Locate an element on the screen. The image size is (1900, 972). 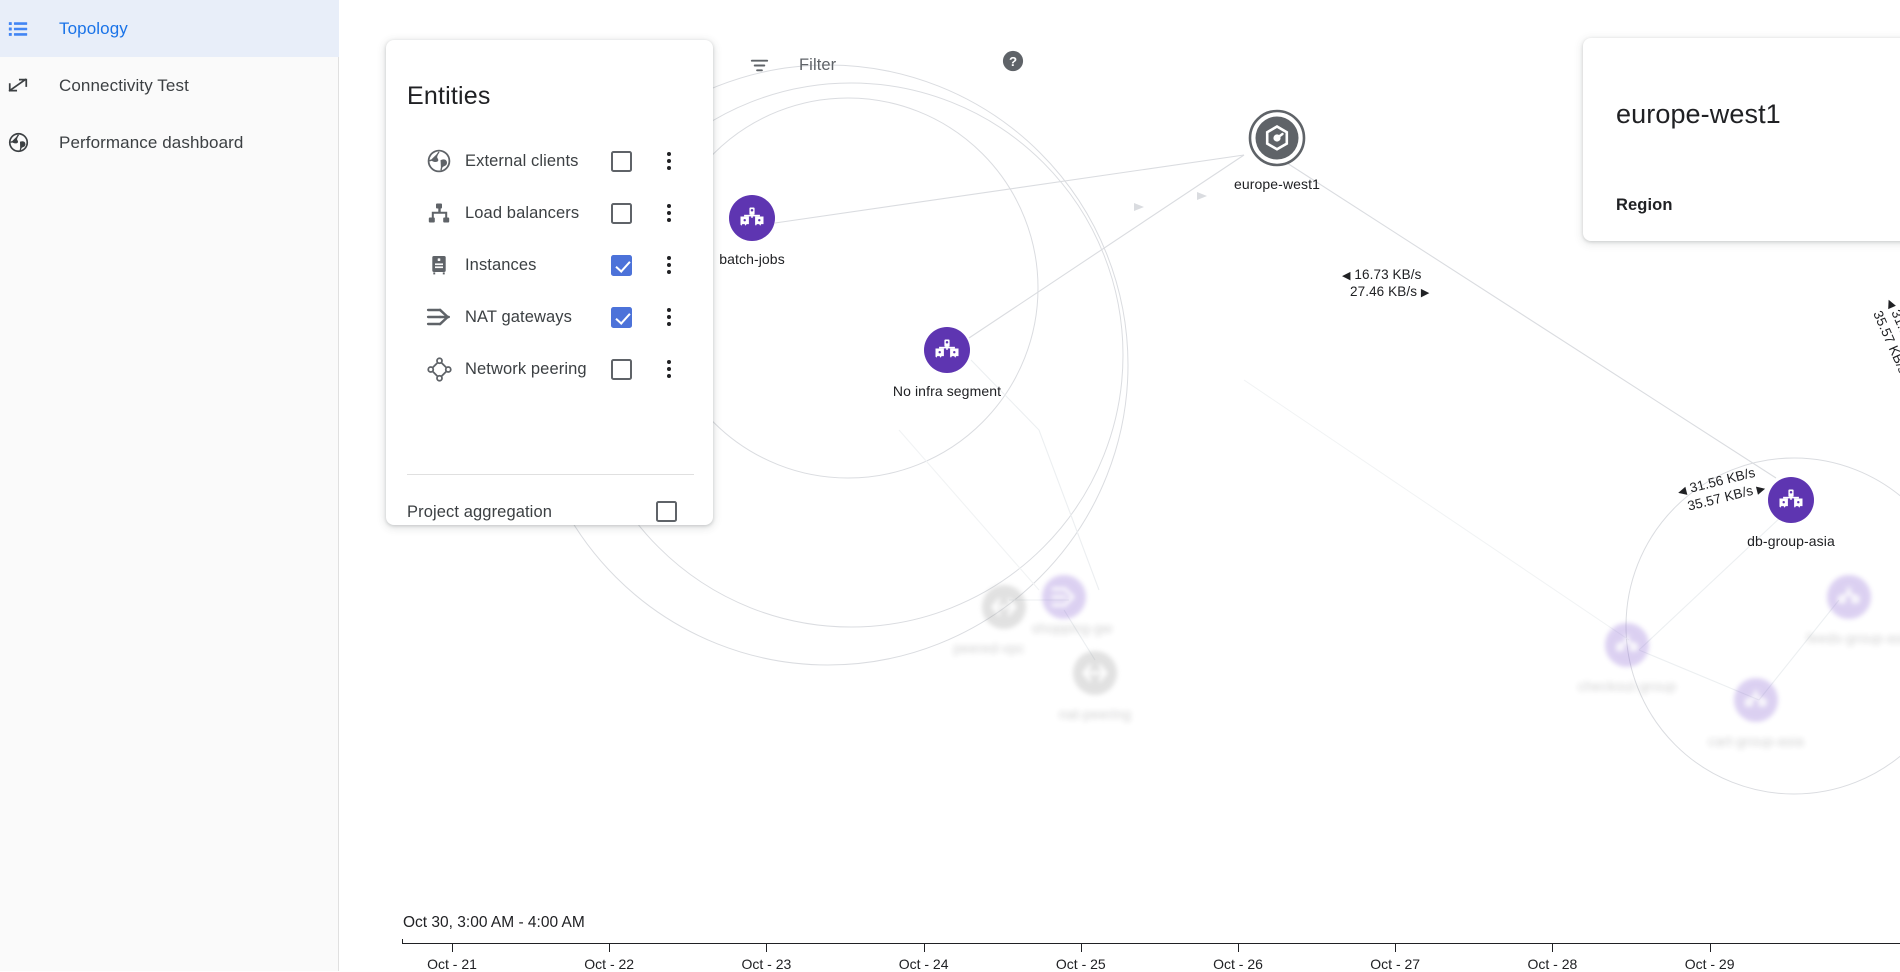
graph-node-batch-jobs is located at coordinates (752, 218).